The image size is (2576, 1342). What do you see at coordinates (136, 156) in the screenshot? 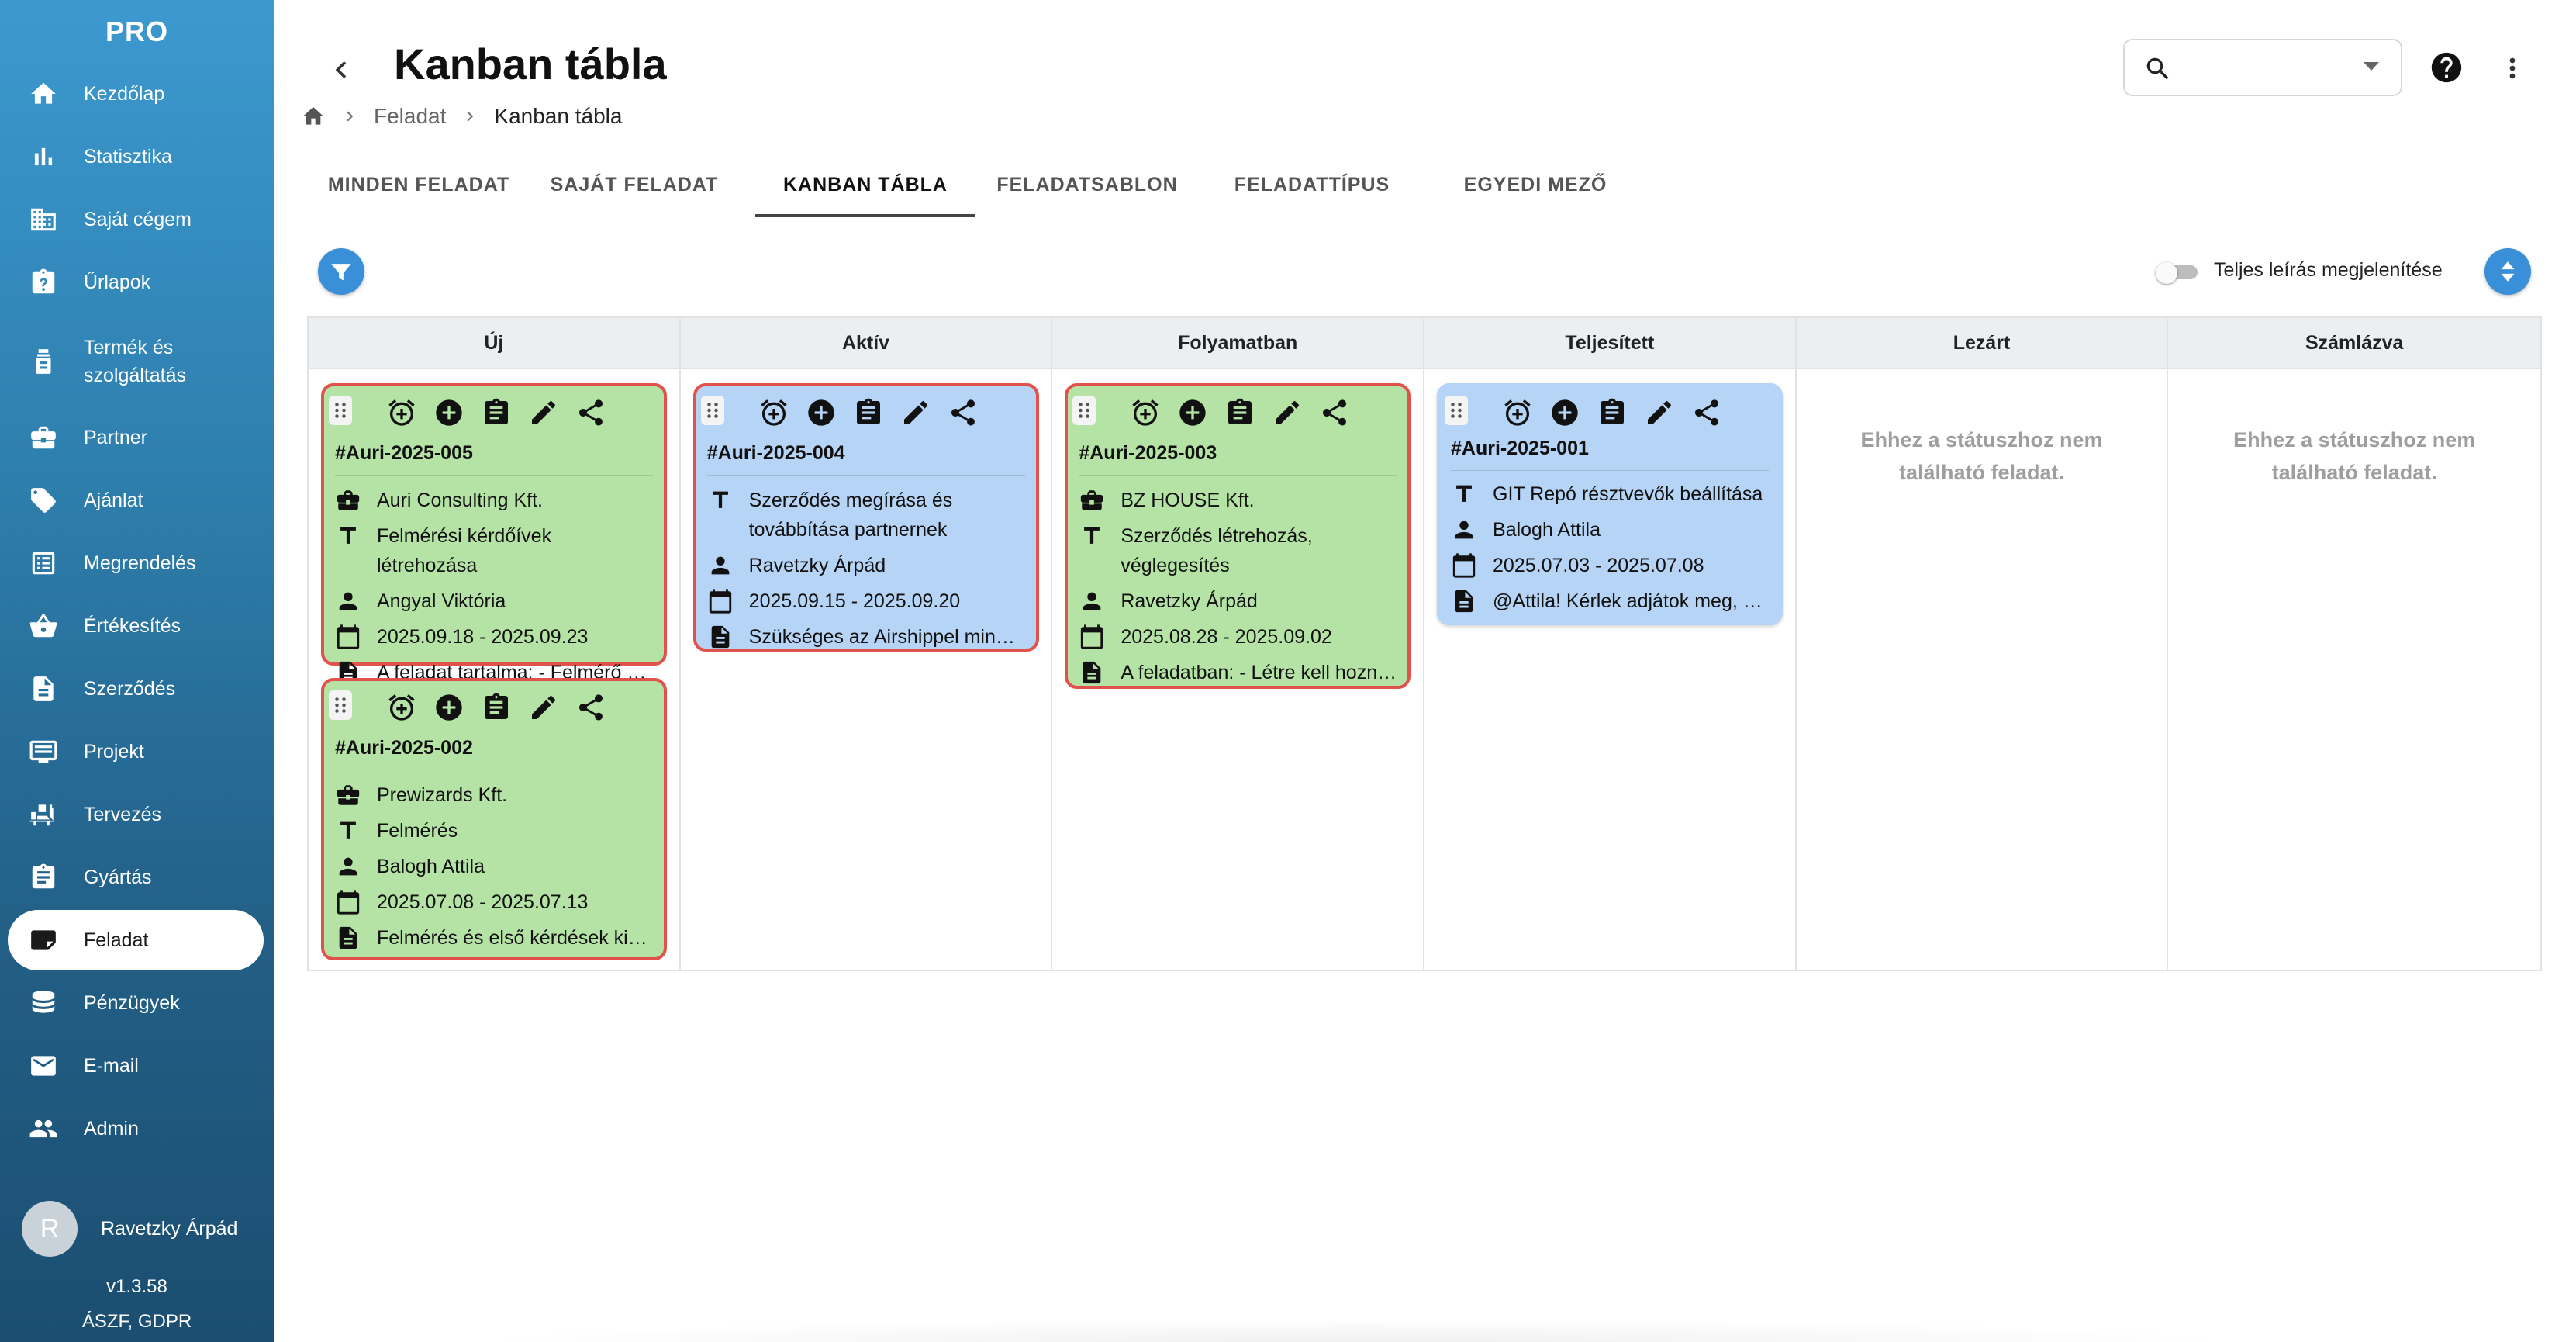
I see `sidebar-item-statisztika: Statisztika` at bounding box center [136, 156].